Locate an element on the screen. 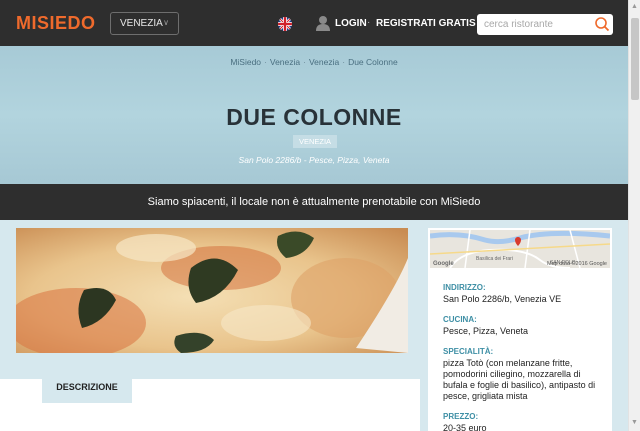 Image resolution: width=640 pixels, height=431 pixels. breadcrumb-item-current: Due Colonne is located at coordinates (373, 62).